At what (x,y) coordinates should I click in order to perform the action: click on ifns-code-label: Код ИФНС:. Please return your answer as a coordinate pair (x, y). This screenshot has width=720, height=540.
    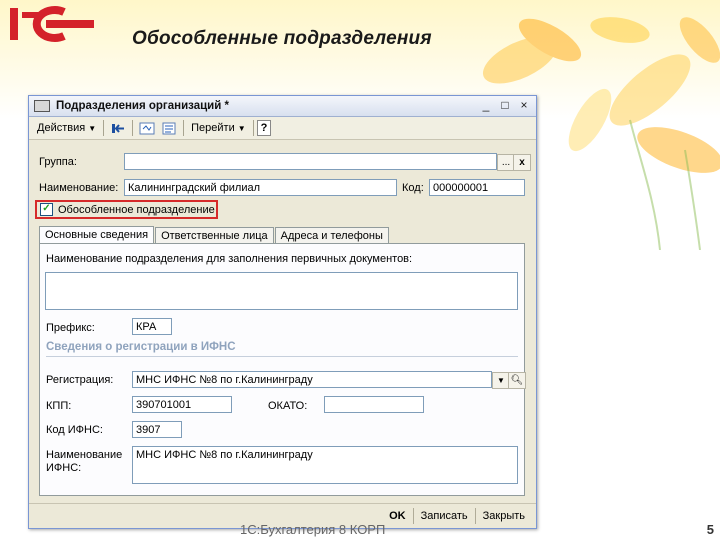
    Looking at the image, I should click on (74, 430).